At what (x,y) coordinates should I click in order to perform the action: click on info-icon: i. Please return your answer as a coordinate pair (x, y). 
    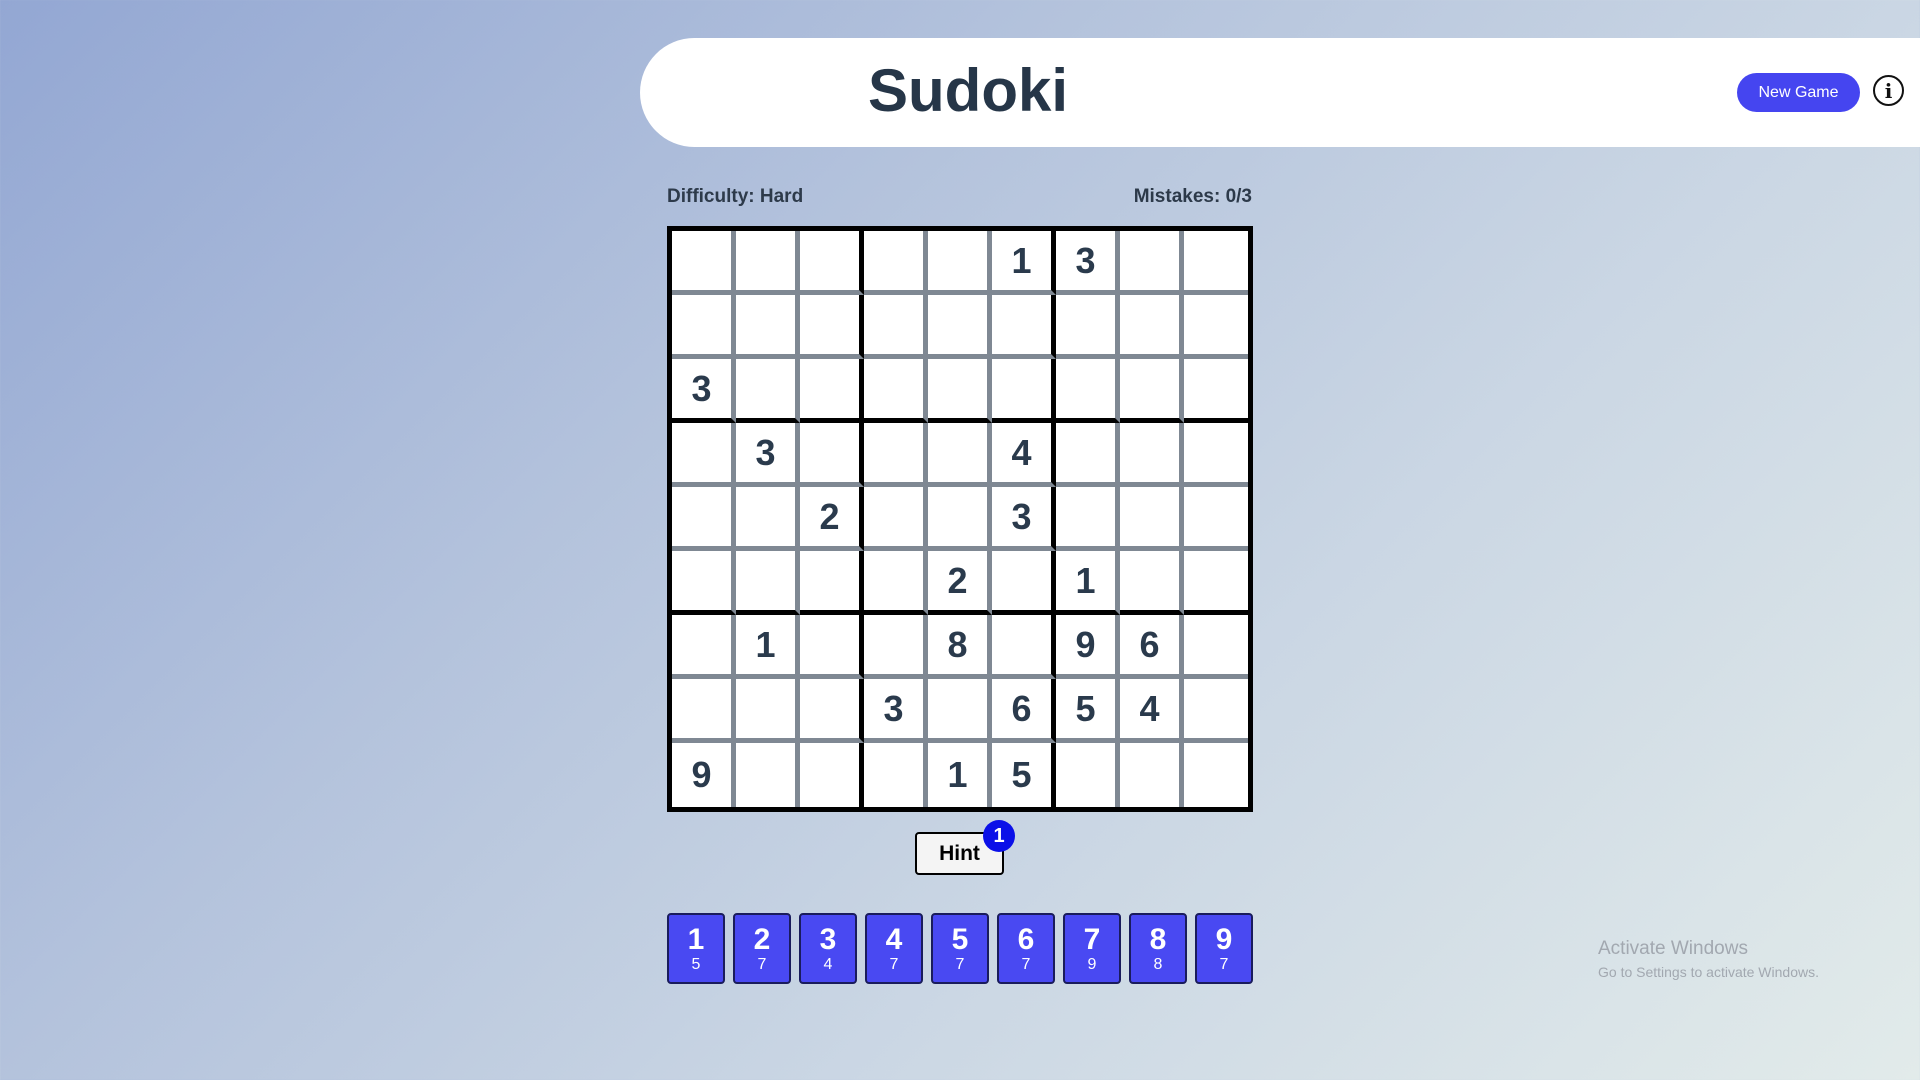
    Looking at the image, I should click on (1888, 90).